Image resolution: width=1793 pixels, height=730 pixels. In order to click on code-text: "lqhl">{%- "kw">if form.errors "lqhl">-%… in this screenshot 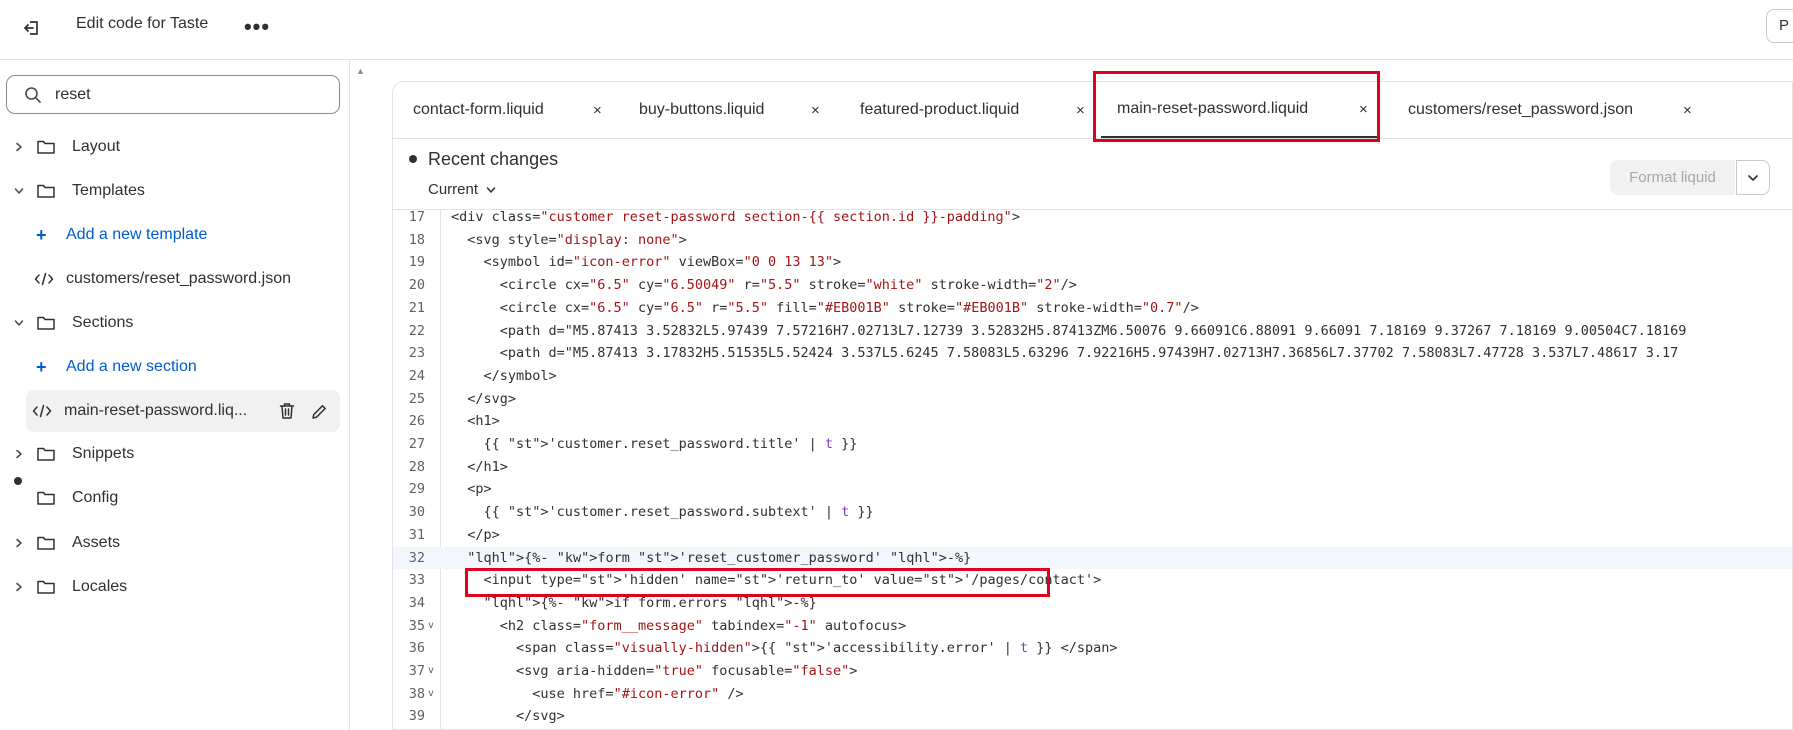, I will do `click(650, 602)`.